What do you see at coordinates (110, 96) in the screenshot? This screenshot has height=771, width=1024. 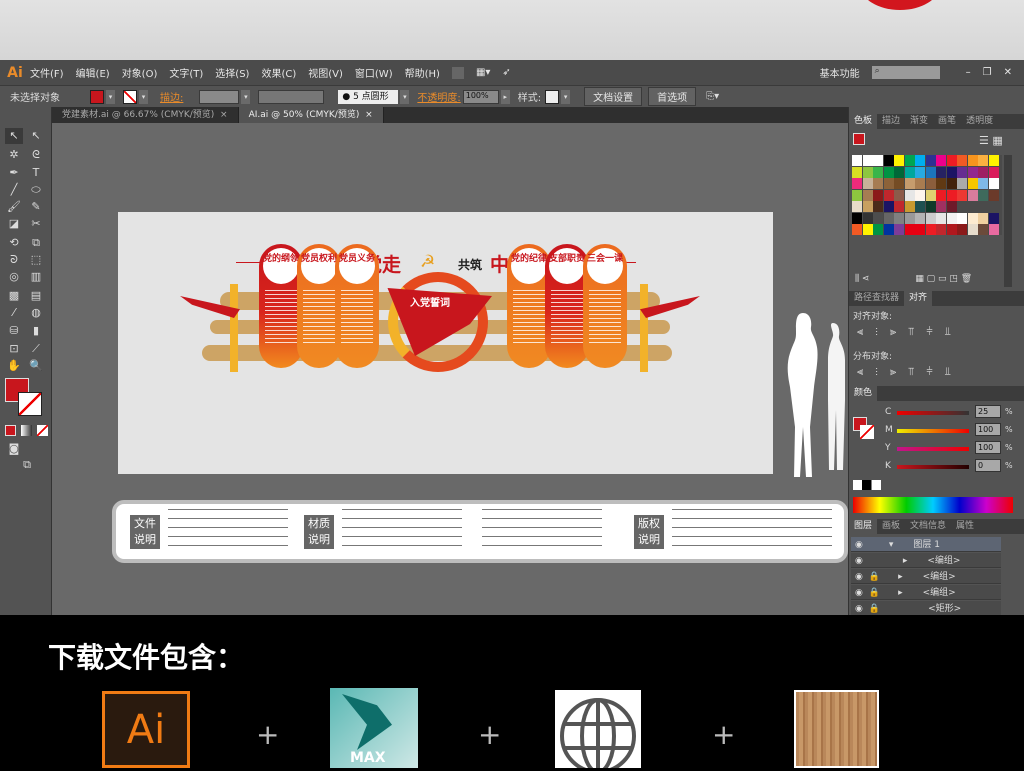 I see `fill-dropdown: ▾` at bounding box center [110, 96].